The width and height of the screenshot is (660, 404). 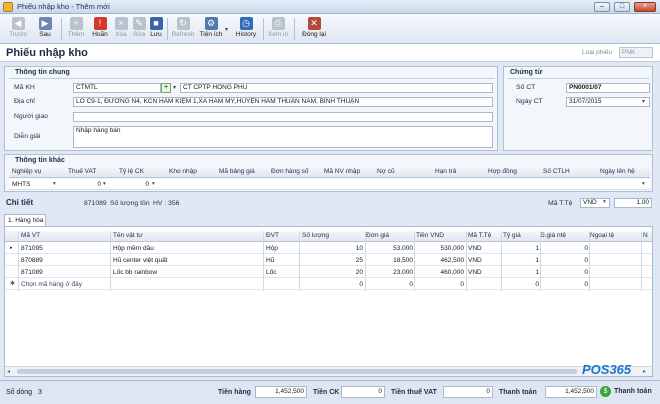 I want to click on edit-button: ✎ Sửa, so click(x=139, y=29).